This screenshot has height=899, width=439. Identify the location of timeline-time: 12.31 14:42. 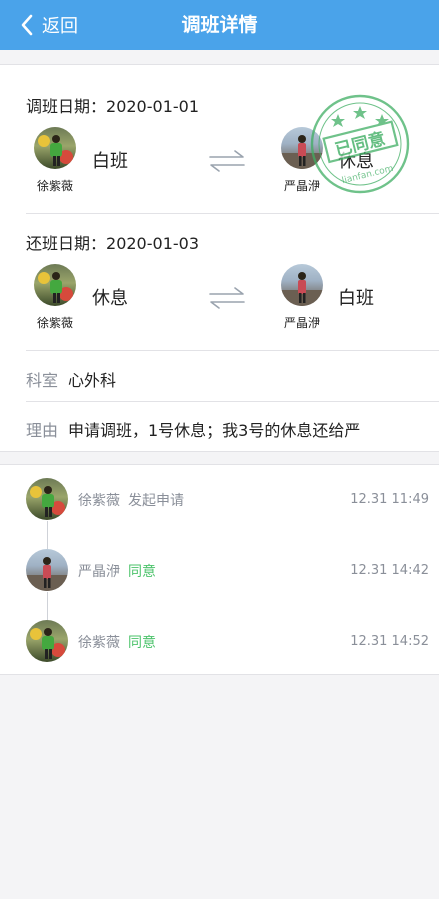
(389, 570).